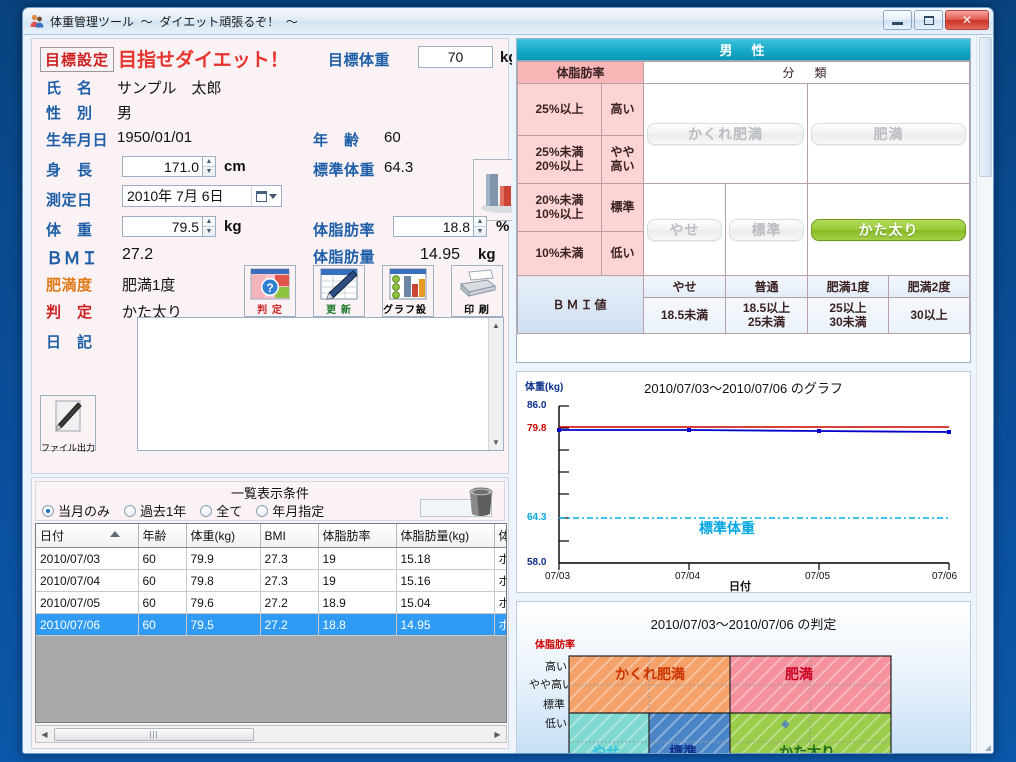  I want to click on grid-horizontal-scrollbar: ◀ ||| ▶, so click(271, 734).